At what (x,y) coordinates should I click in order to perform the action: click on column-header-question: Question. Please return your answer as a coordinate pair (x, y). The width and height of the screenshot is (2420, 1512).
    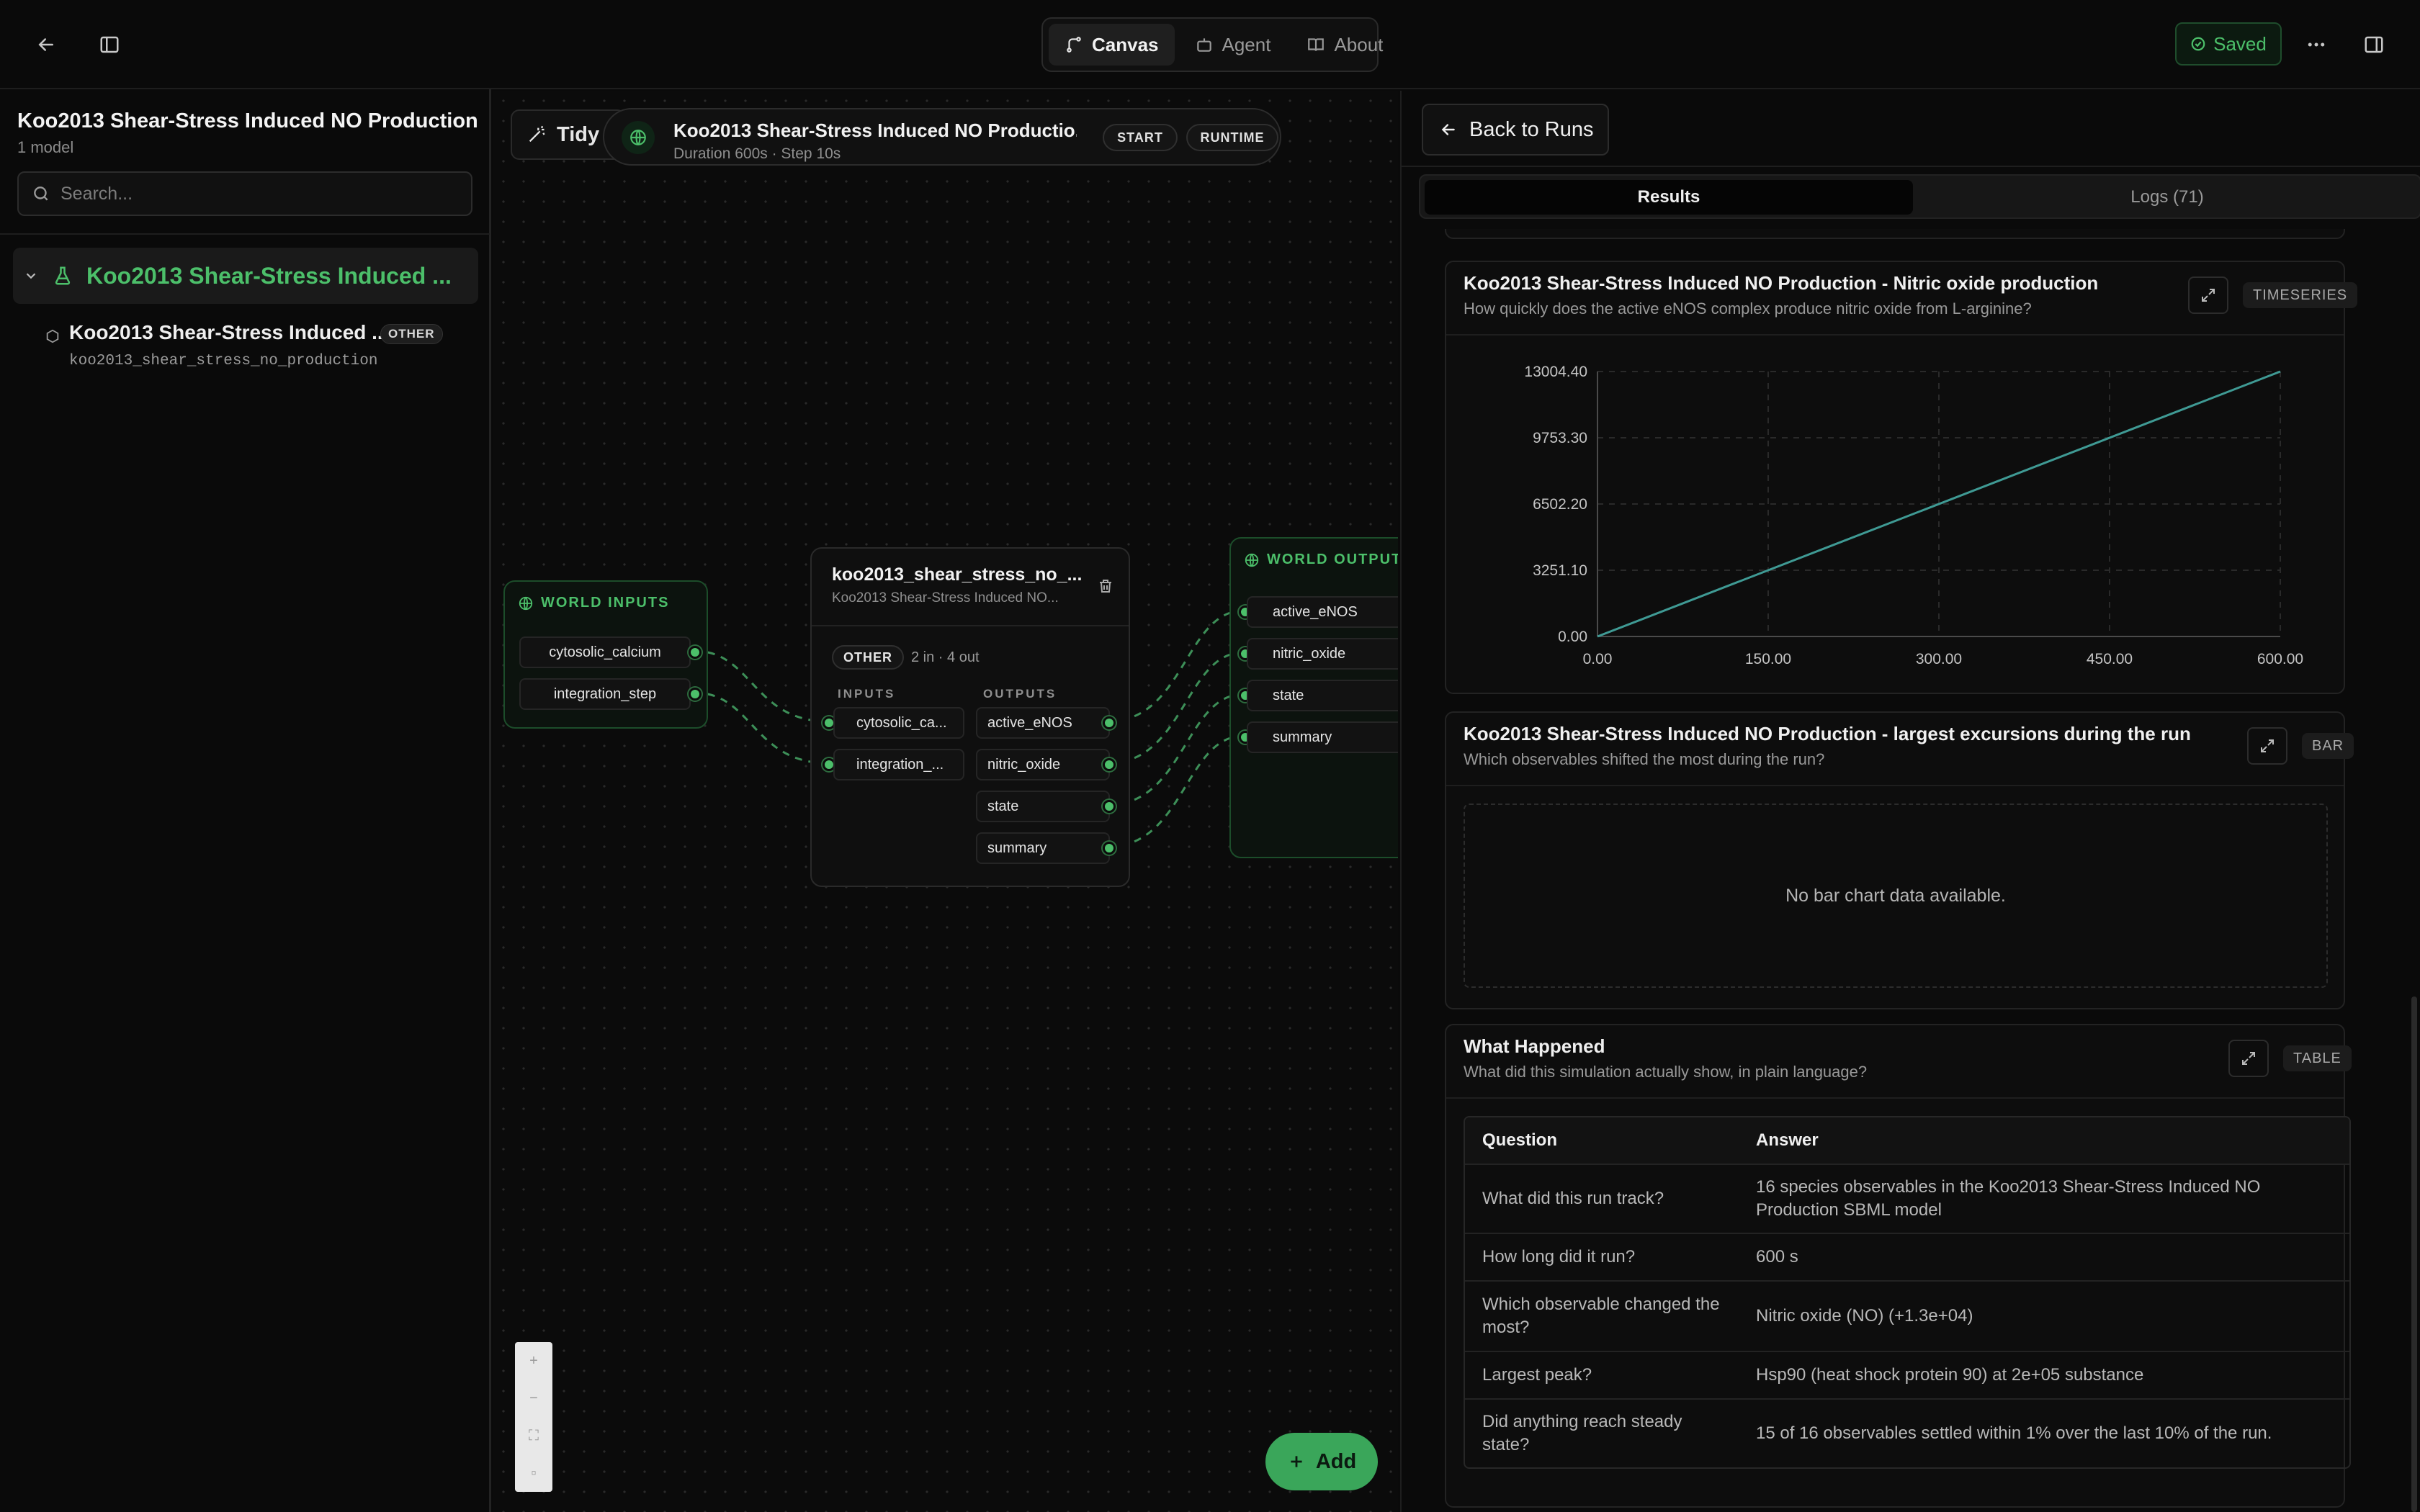
    Looking at the image, I should click on (1520, 1140).